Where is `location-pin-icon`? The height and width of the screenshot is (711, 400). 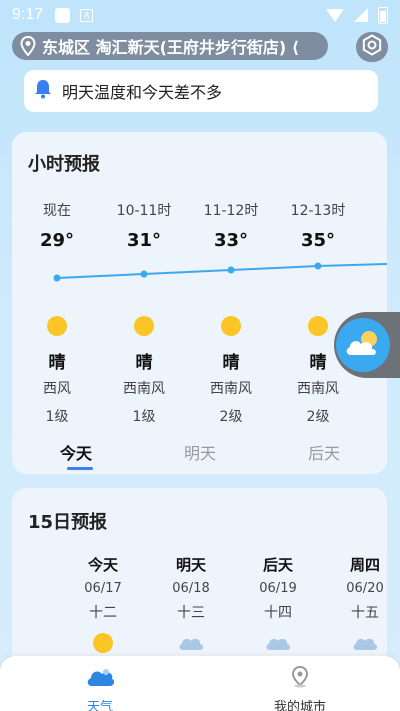 location-pin-icon is located at coordinates (28, 46).